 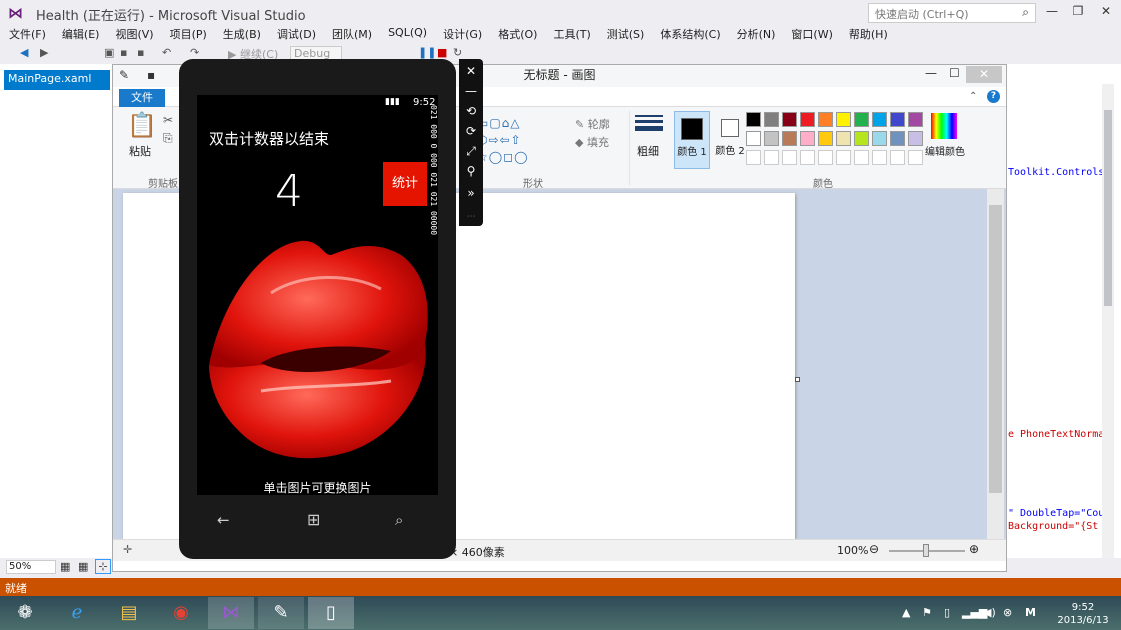 What do you see at coordinates (797, 379) in the screenshot?
I see `resize-handle` at bounding box center [797, 379].